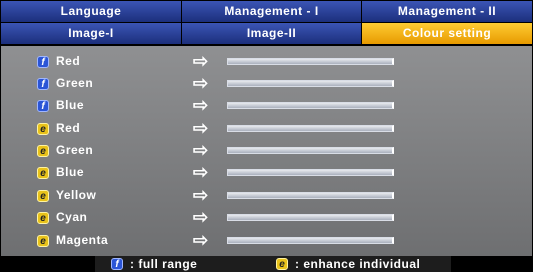 Image resolution: width=533 pixels, height=272 pixels. Describe the element at coordinates (358, 264) in the screenshot. I see `legend-enhance-text: : enhance individual` at that location.